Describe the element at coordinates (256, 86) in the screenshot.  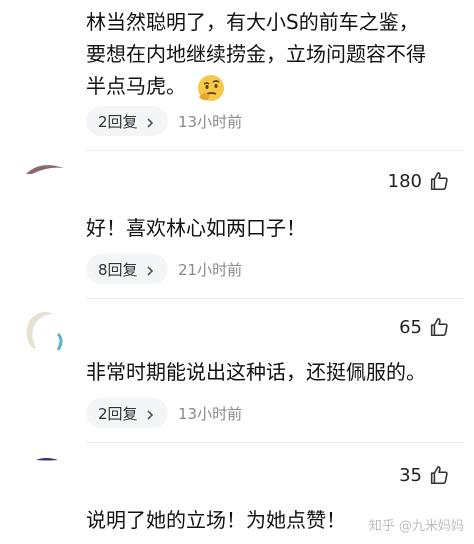
I see `comment-line: 半点马虎。` at that location.